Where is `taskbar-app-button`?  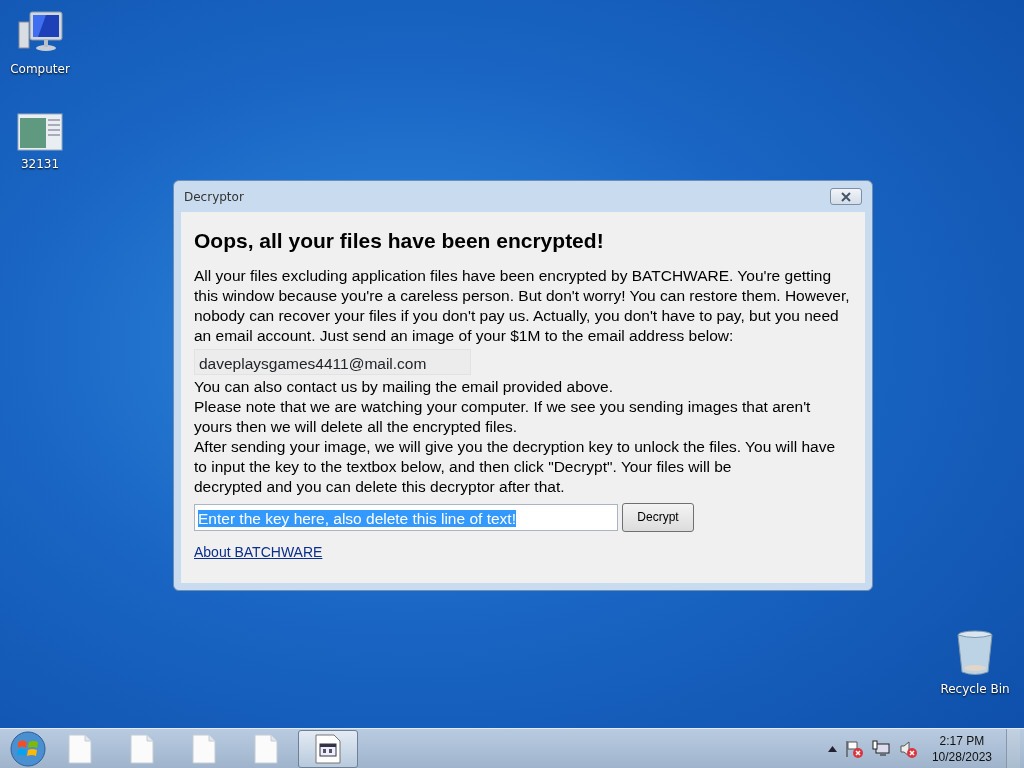 taskbar-app-button is located at coordinates (328, 748).